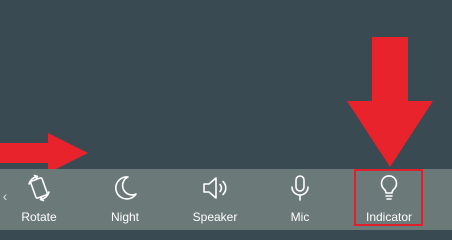 This screenshot has height=240, width=452. What do you see at coordinates (5, 196) in the screenshot?
I see `chevron-left-icon: ‹` at bounding box center [5, 196].